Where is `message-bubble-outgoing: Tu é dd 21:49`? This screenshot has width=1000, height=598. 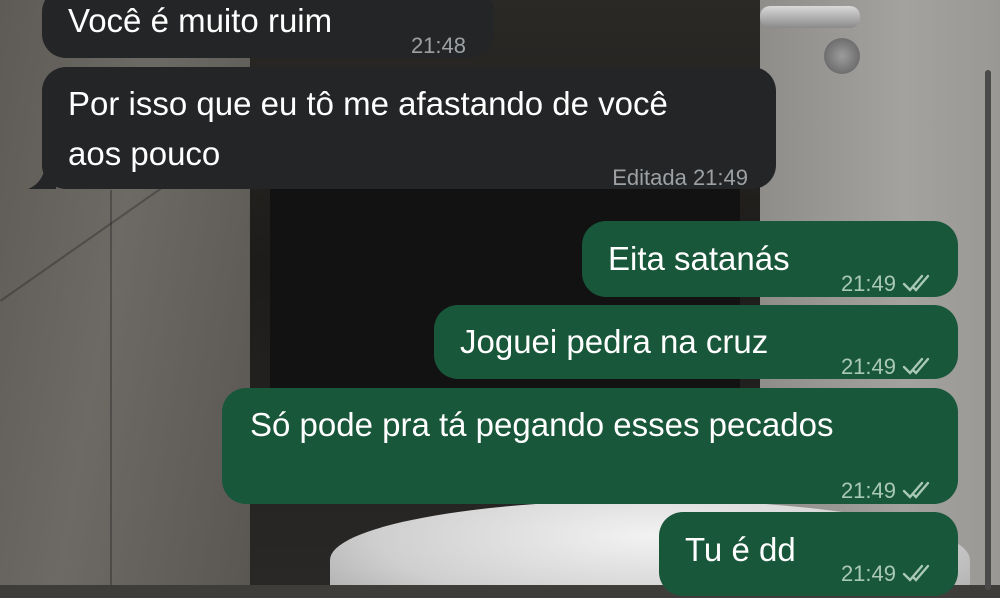 message-bubble-outgoing: Tu é dd 21:49 is located at coordinates (808, 554).